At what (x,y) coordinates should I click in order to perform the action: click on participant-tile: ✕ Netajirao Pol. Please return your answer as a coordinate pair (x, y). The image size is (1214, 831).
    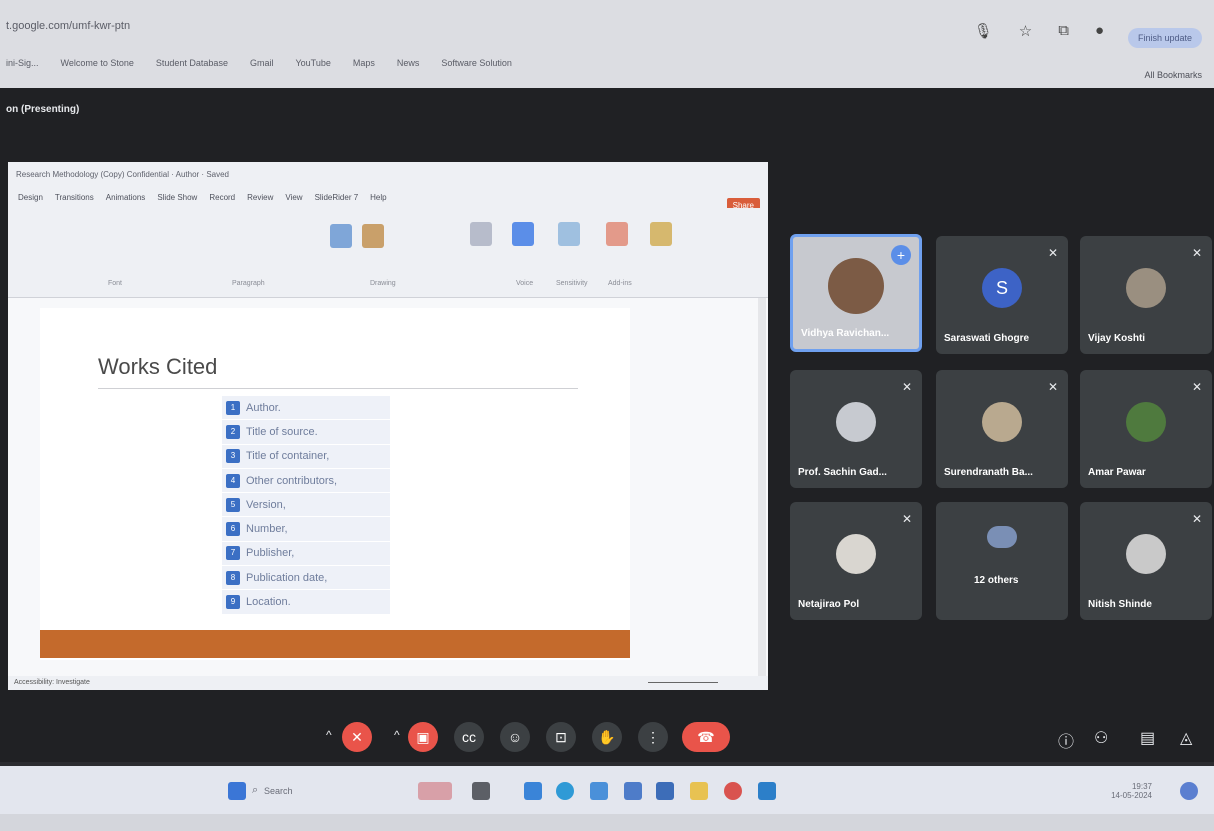
    Looking at the image, I should click on (856, 561).